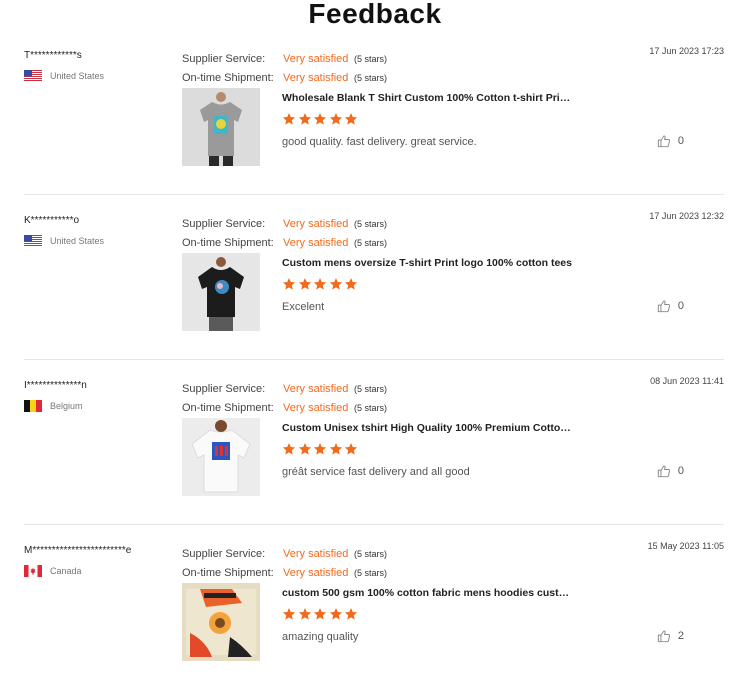 Image resolution: width=750 pixels, height=689 pixels. Describe the element at coordinates (687, 381) in the screenshot. I see `review-date: 08 Jun 2023 11:41` at that location.